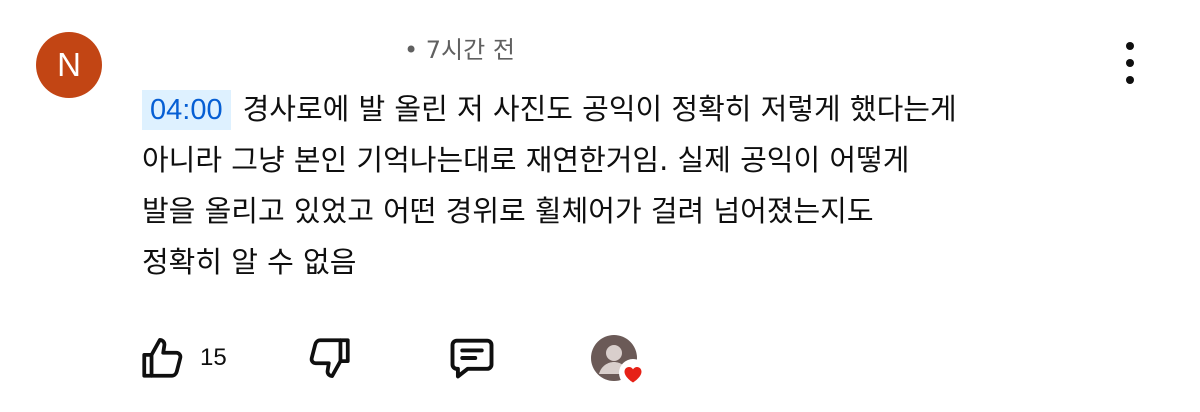 The height and width of the screenshot is (412, 1200). Describe the element at coordinates (459, 50) in the screenshot. I see `comment-time: • 7시간 전` at that location.